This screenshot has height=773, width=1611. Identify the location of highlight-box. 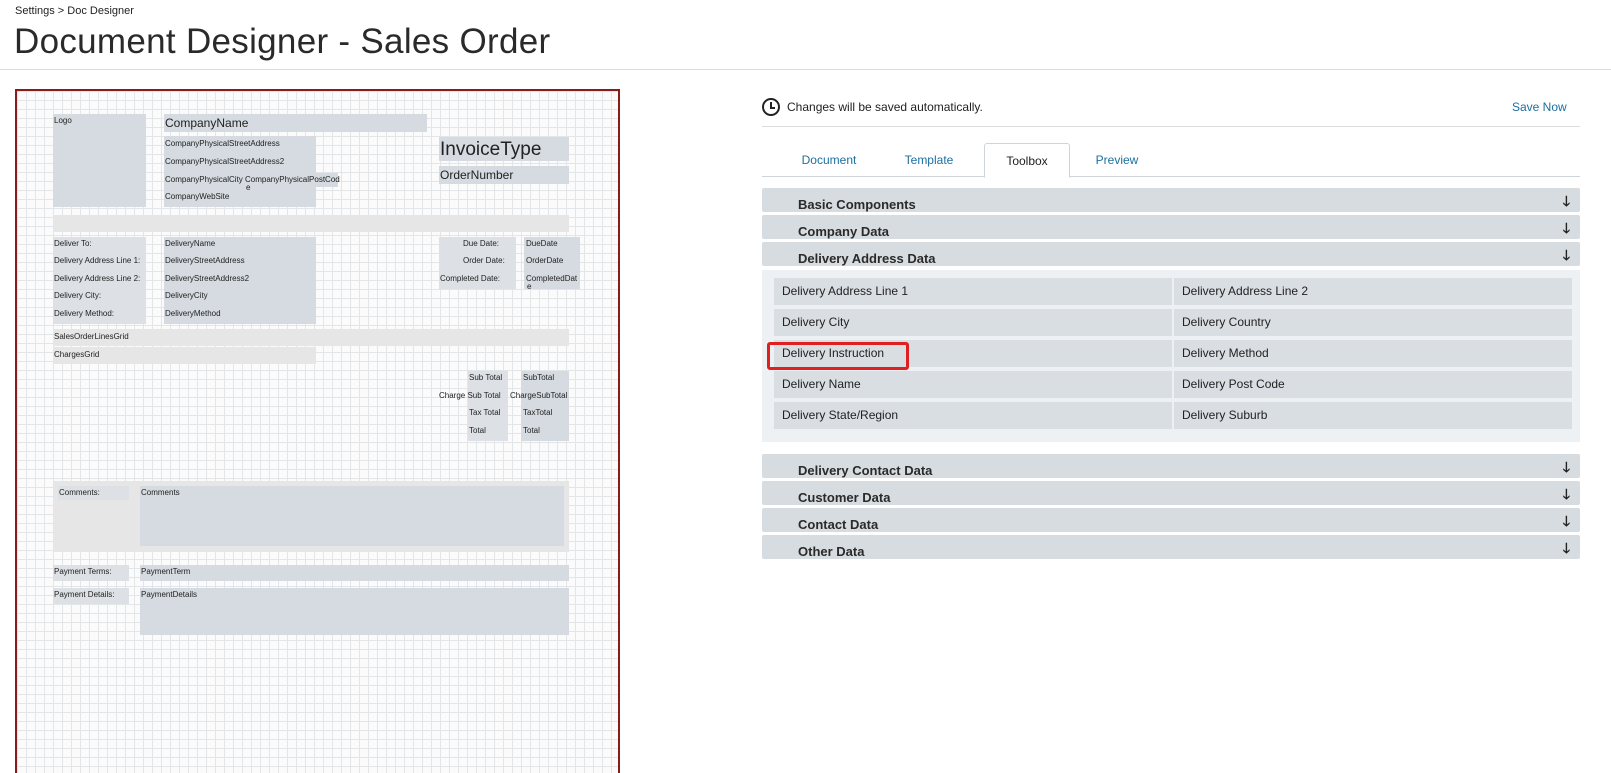
(838, 356).